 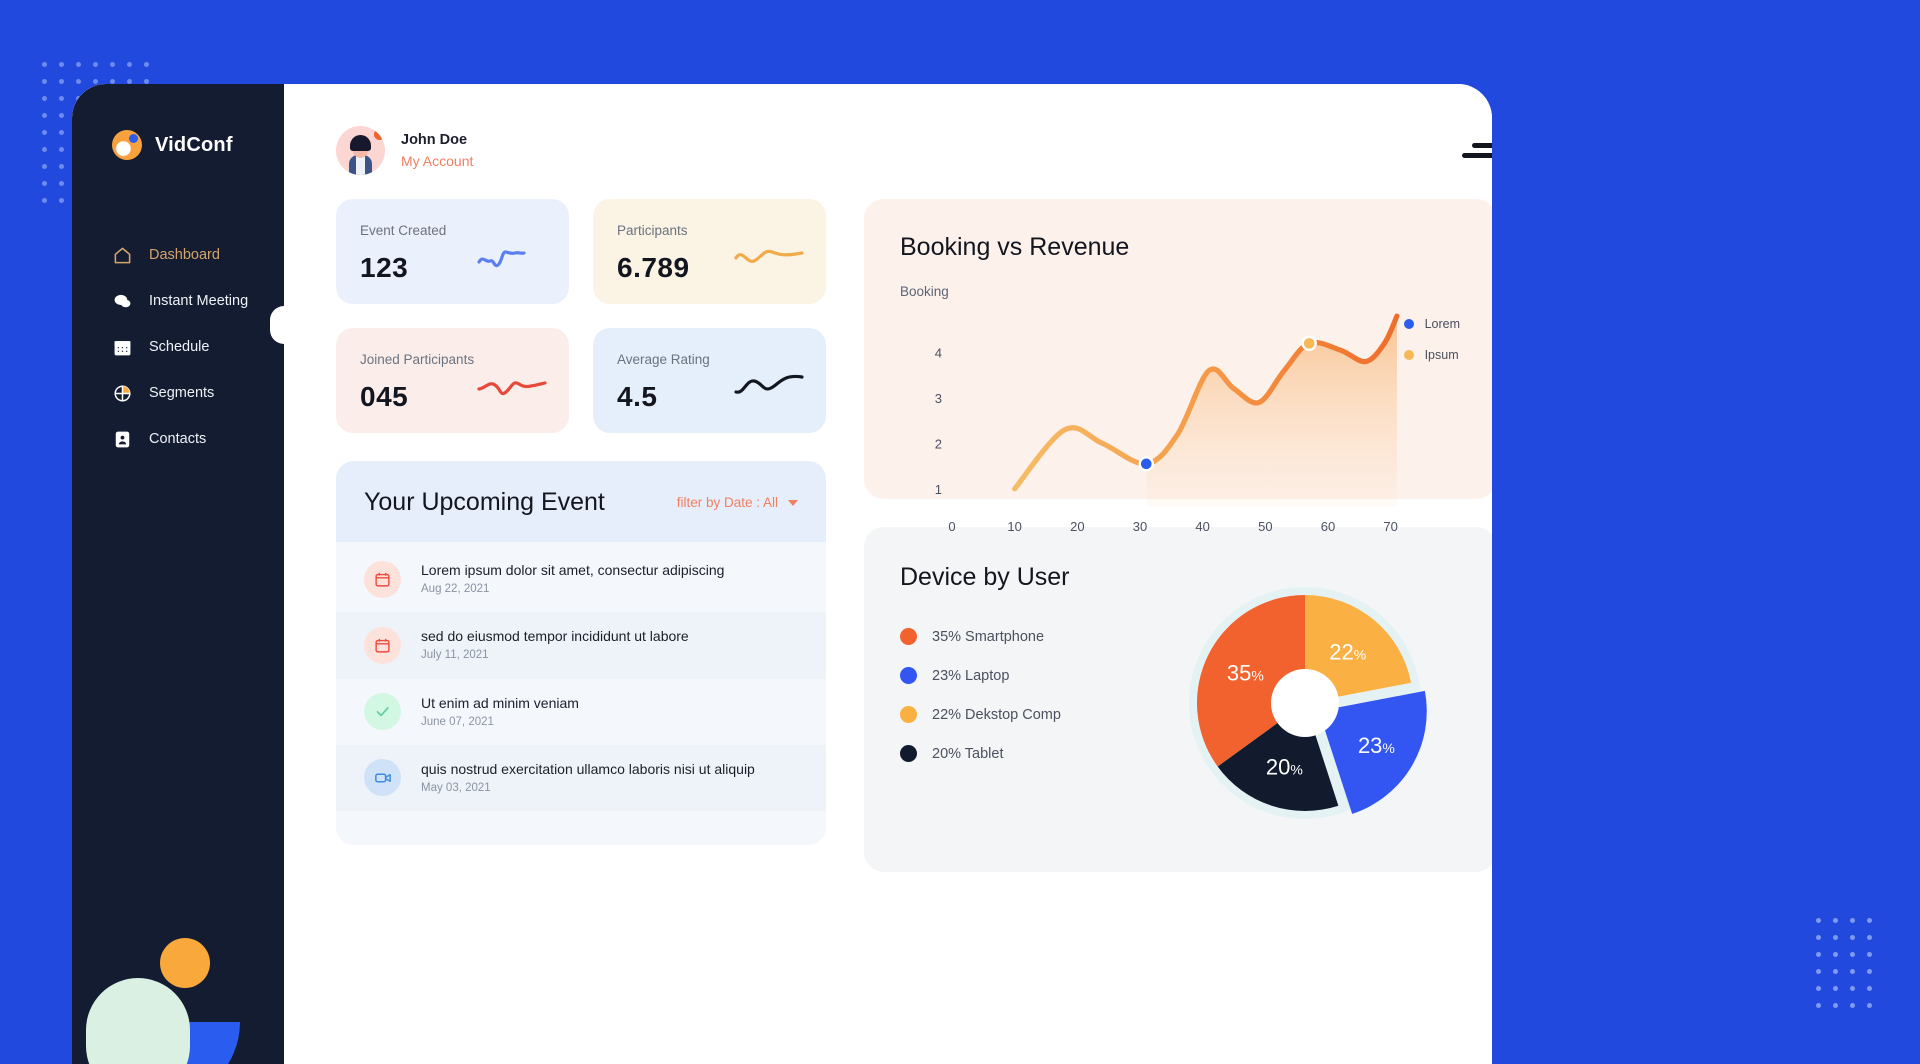 What do you see at coordinates (382, 778) in the screenshot?
I see `video-icon` at bounding box center [382, 778].